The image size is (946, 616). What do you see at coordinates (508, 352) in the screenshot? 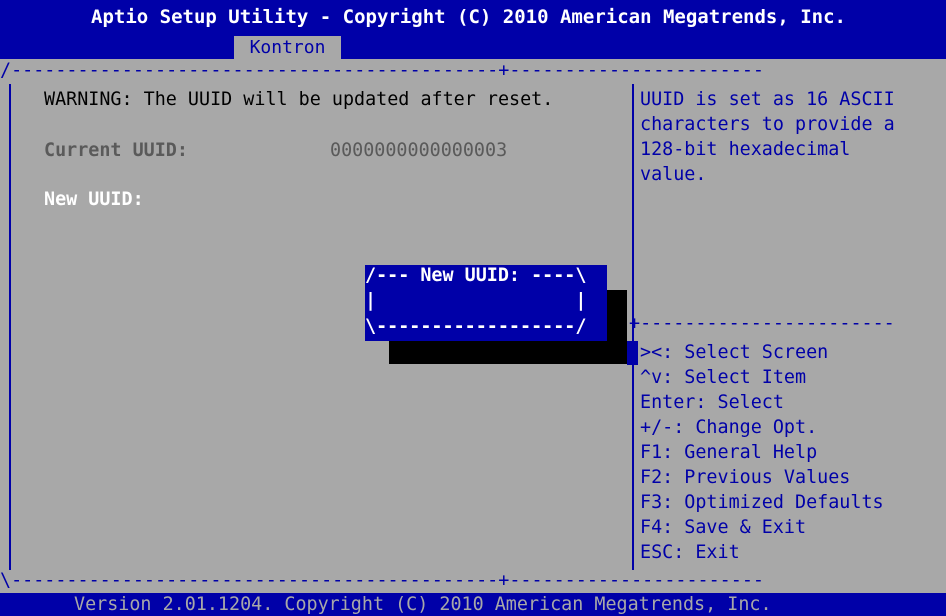
I see `popup-shadow-bottom` at bounding box center [508, 352].